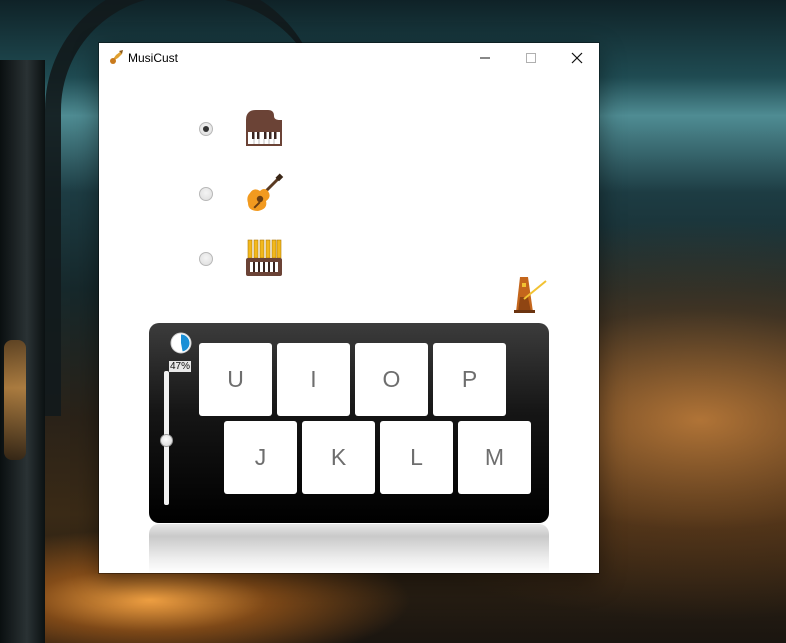  What do you see at coordinates (153, 58) in the screenshot?
I see `window-title: MusiCust` at bounding box center [153, 58].